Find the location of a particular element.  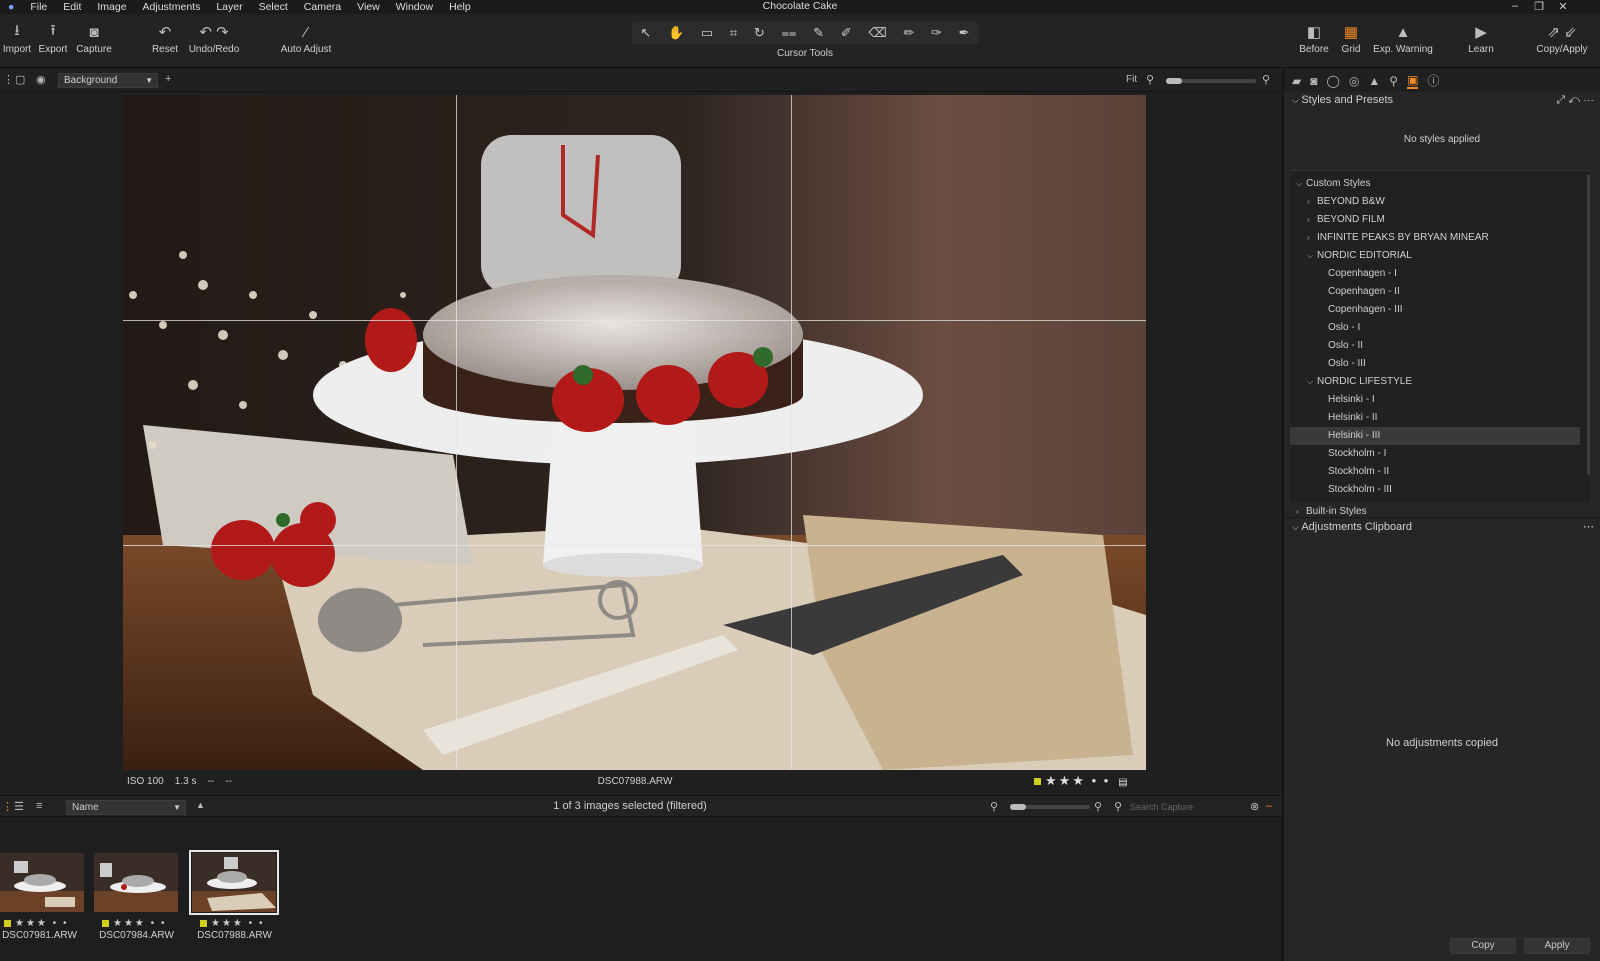

menu-select: Select is located at coordinates (273, 7).